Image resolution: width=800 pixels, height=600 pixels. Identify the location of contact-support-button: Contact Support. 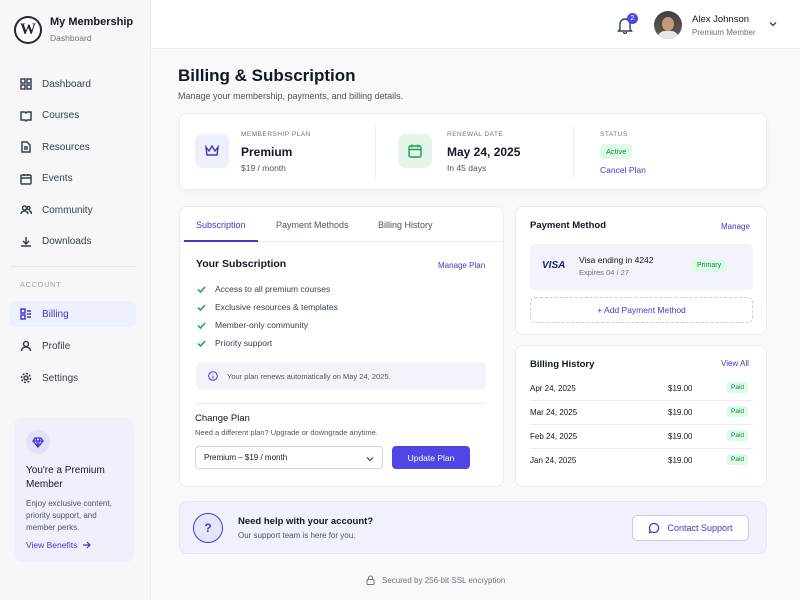
(690, 528).